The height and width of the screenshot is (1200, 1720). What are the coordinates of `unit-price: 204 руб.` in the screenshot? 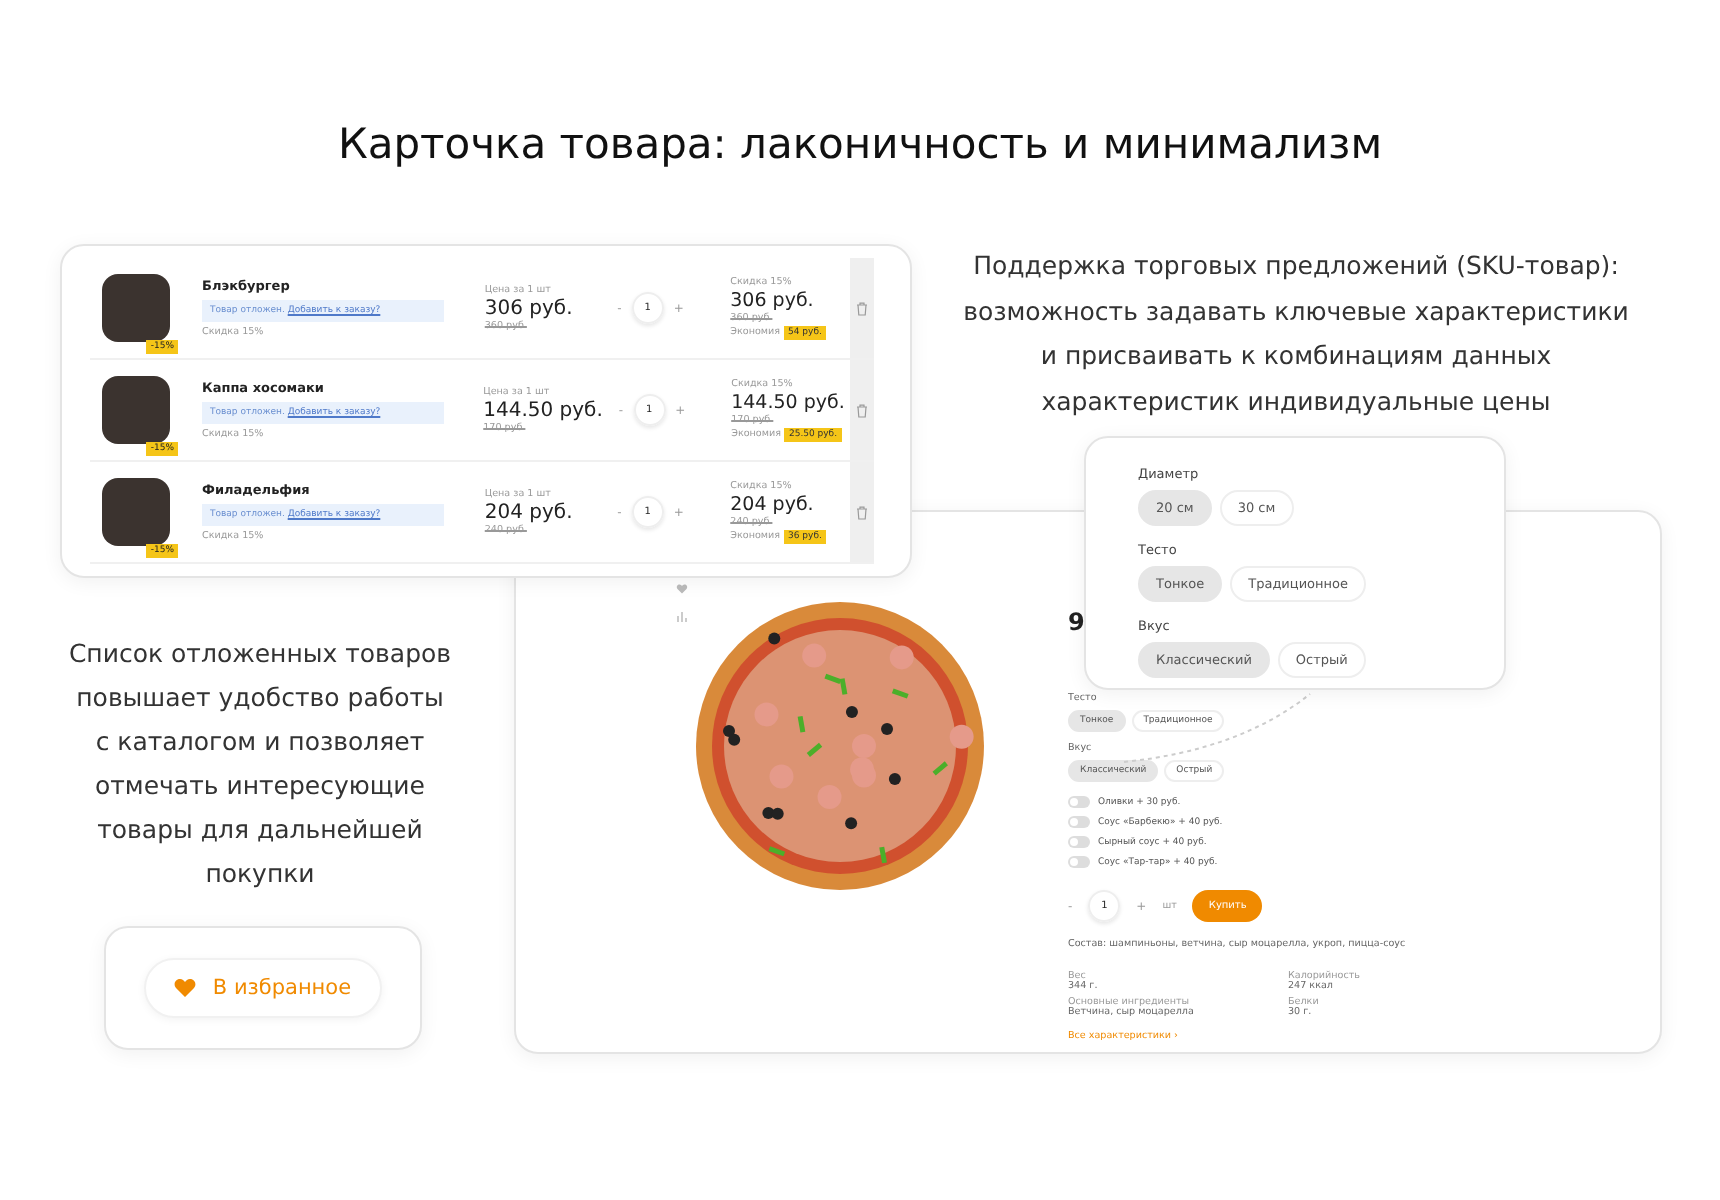 It's located at (529, 512).